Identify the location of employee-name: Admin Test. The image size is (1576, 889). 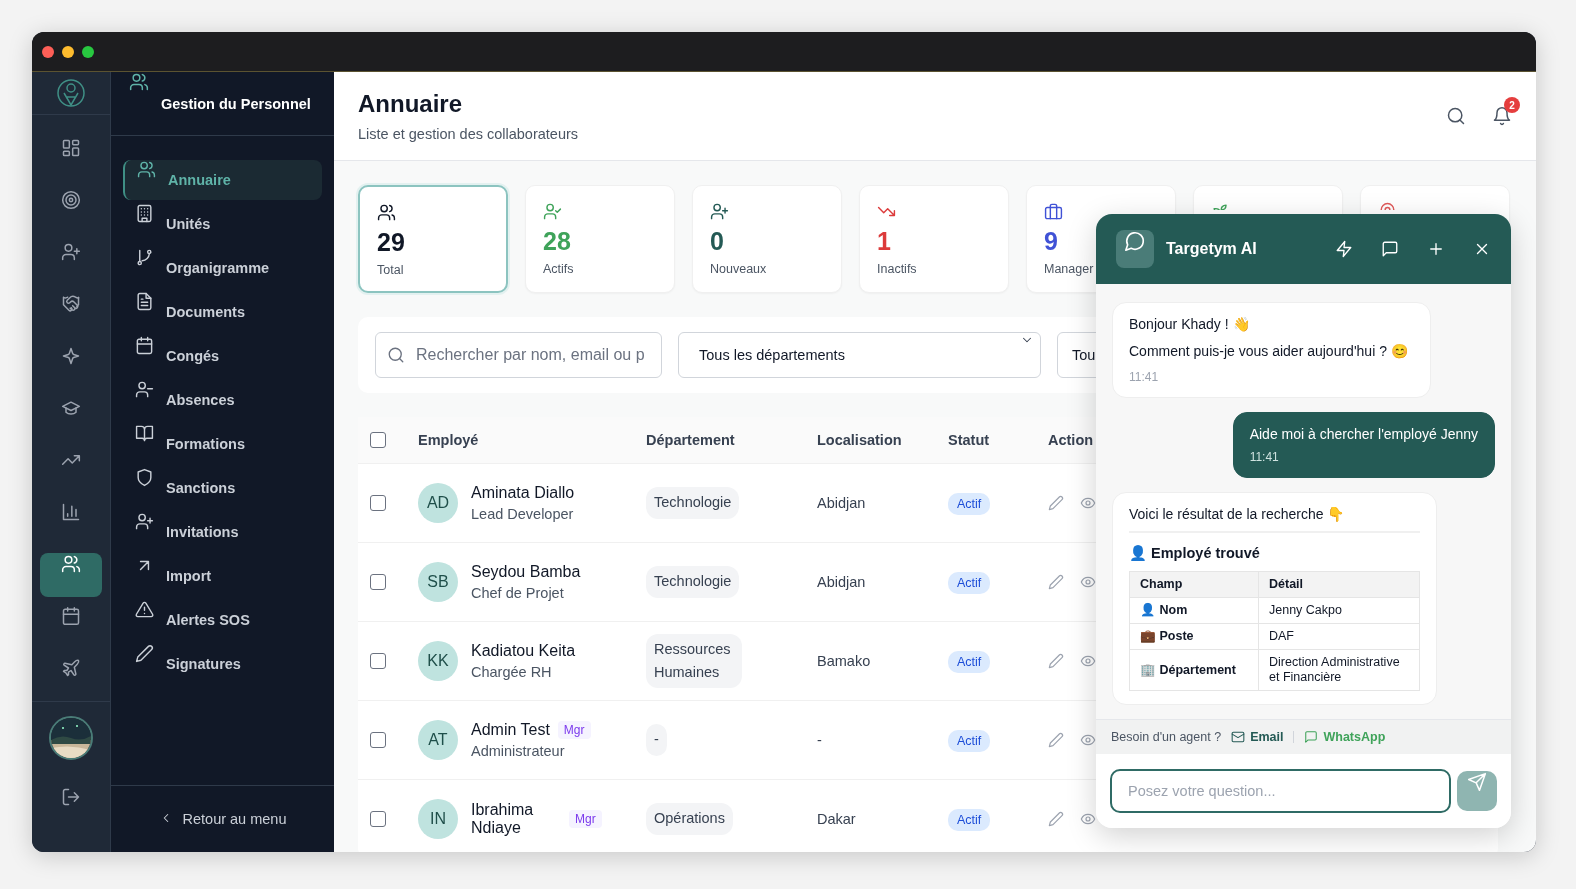
(510, 730).